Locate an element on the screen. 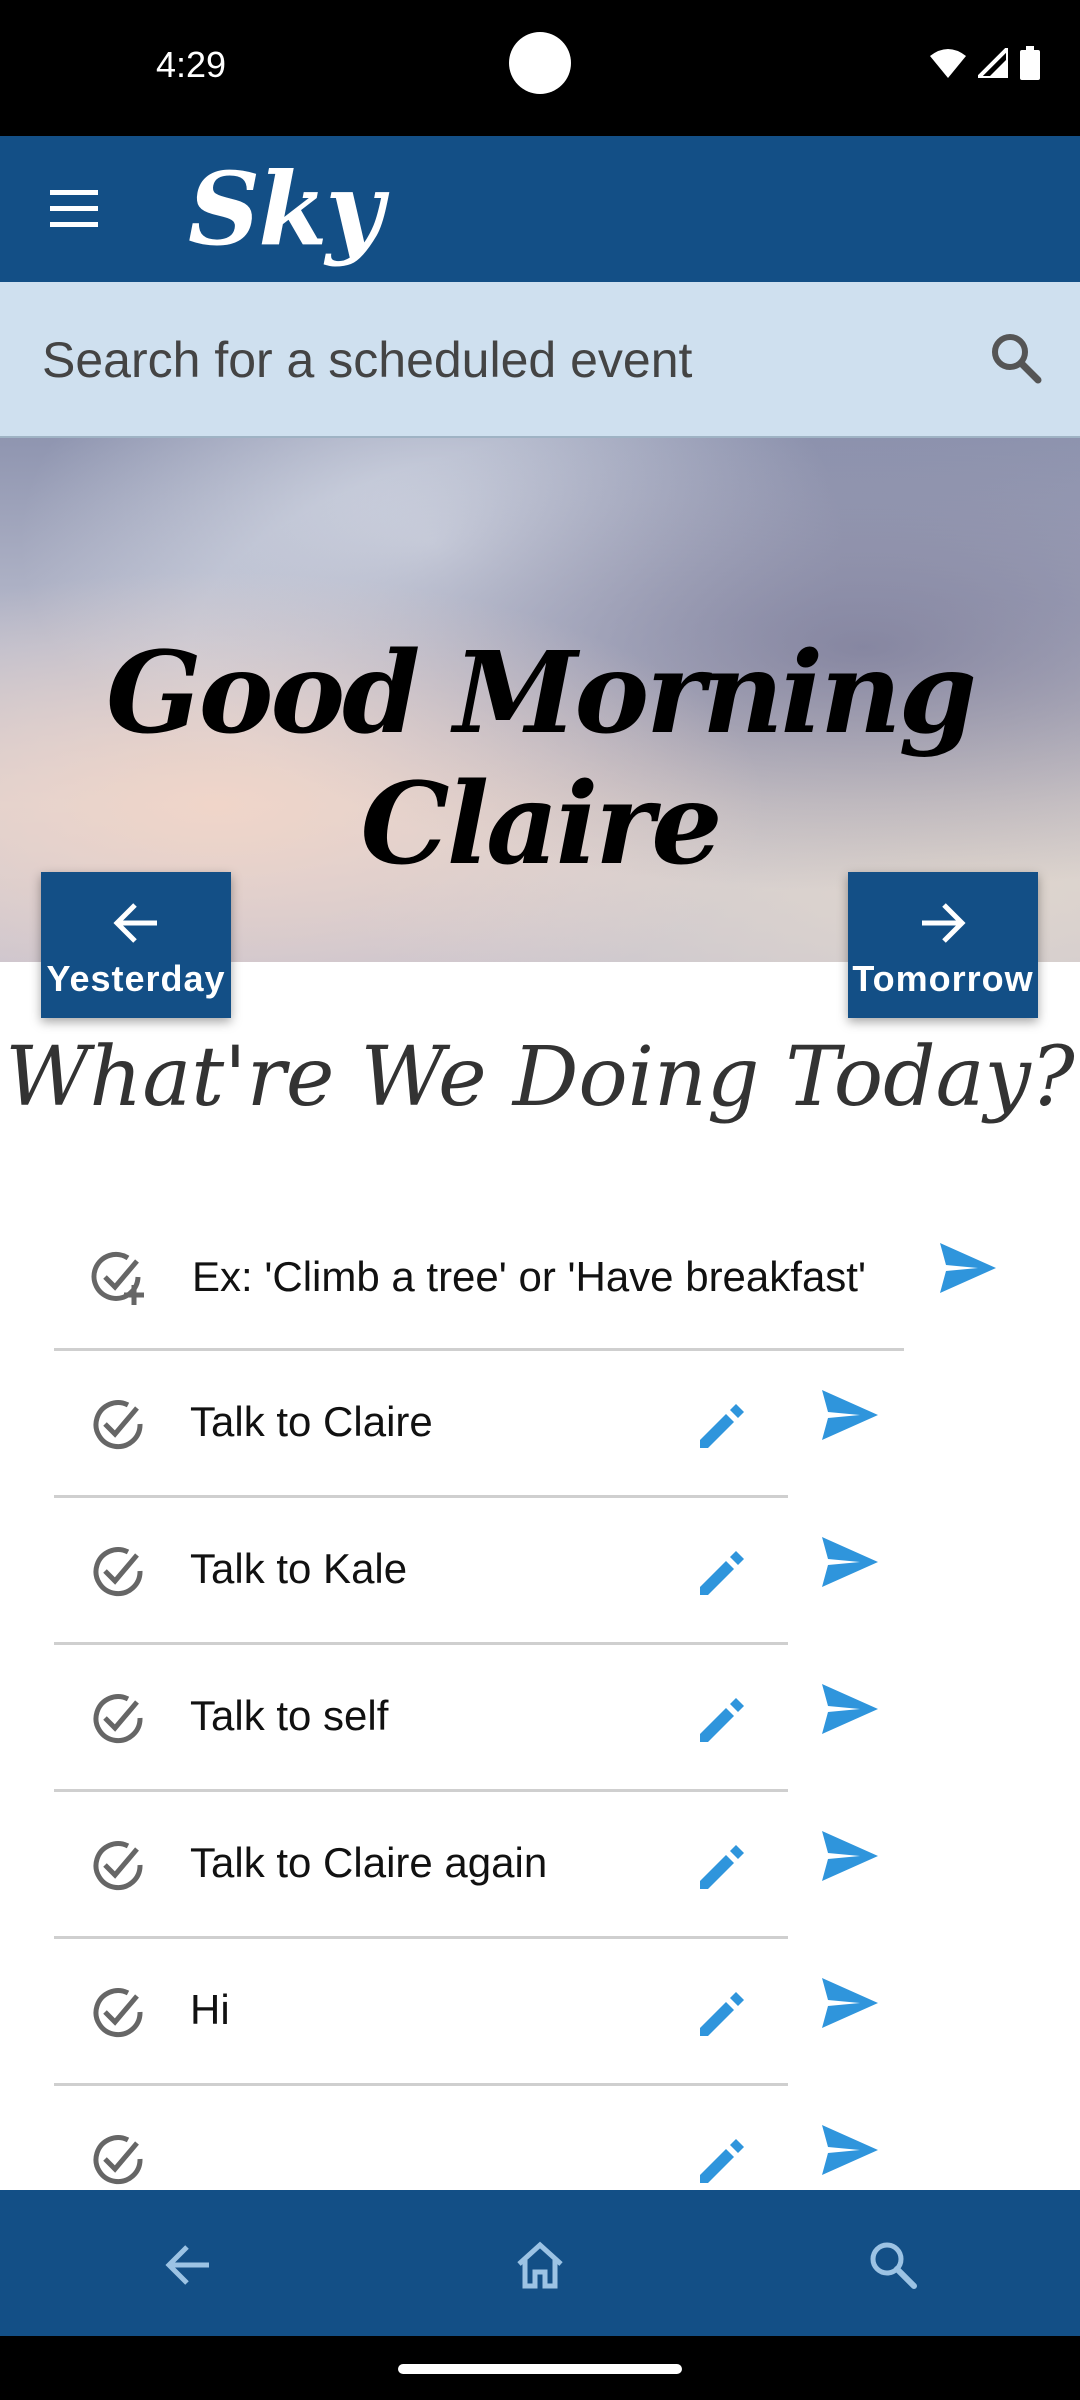 The height and width of the screenshot is (2400, 1080). menu-icon is located at coordinates (74, 209).